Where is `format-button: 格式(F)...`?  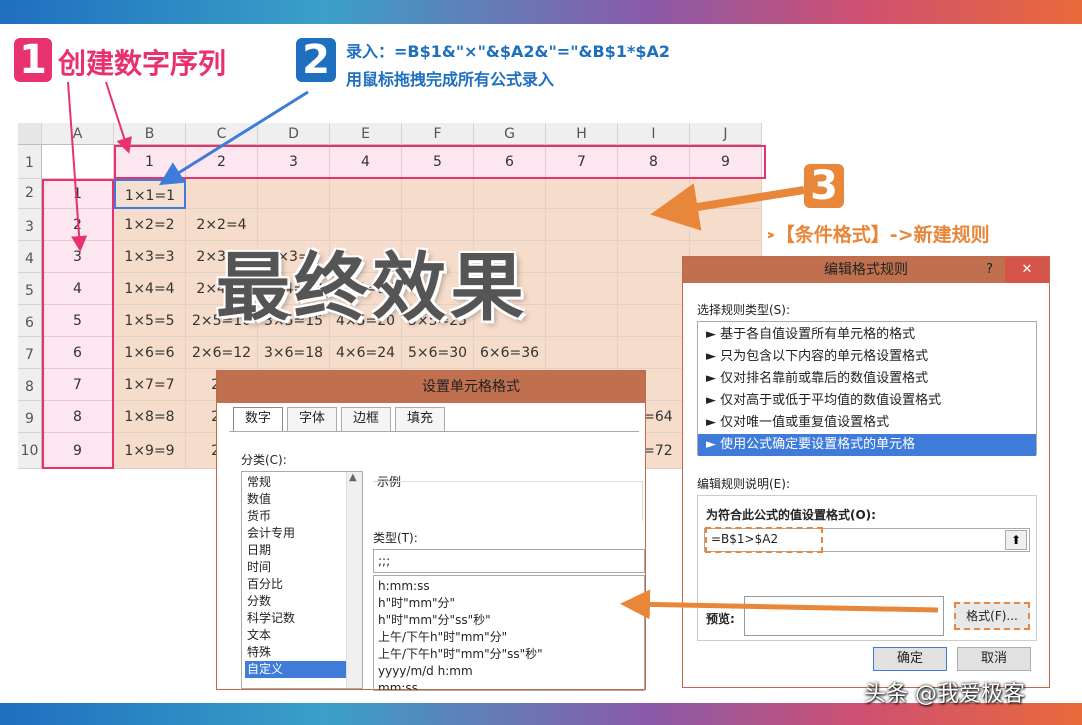
format-button: 格式(F)... is located at coordinates (992, 616).